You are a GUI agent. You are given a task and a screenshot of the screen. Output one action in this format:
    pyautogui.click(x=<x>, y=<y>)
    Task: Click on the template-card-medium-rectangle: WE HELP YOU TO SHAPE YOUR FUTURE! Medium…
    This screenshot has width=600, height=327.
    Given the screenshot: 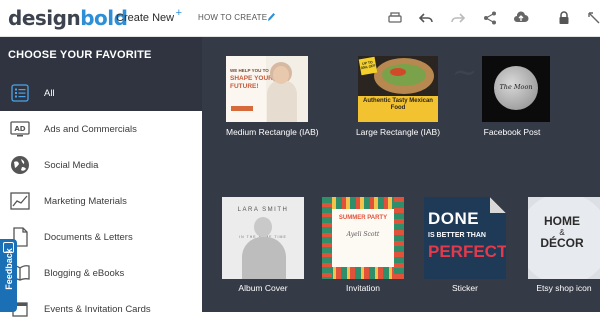 What is the action you would take?
    pyautogui.click(x=272, y=99)
    